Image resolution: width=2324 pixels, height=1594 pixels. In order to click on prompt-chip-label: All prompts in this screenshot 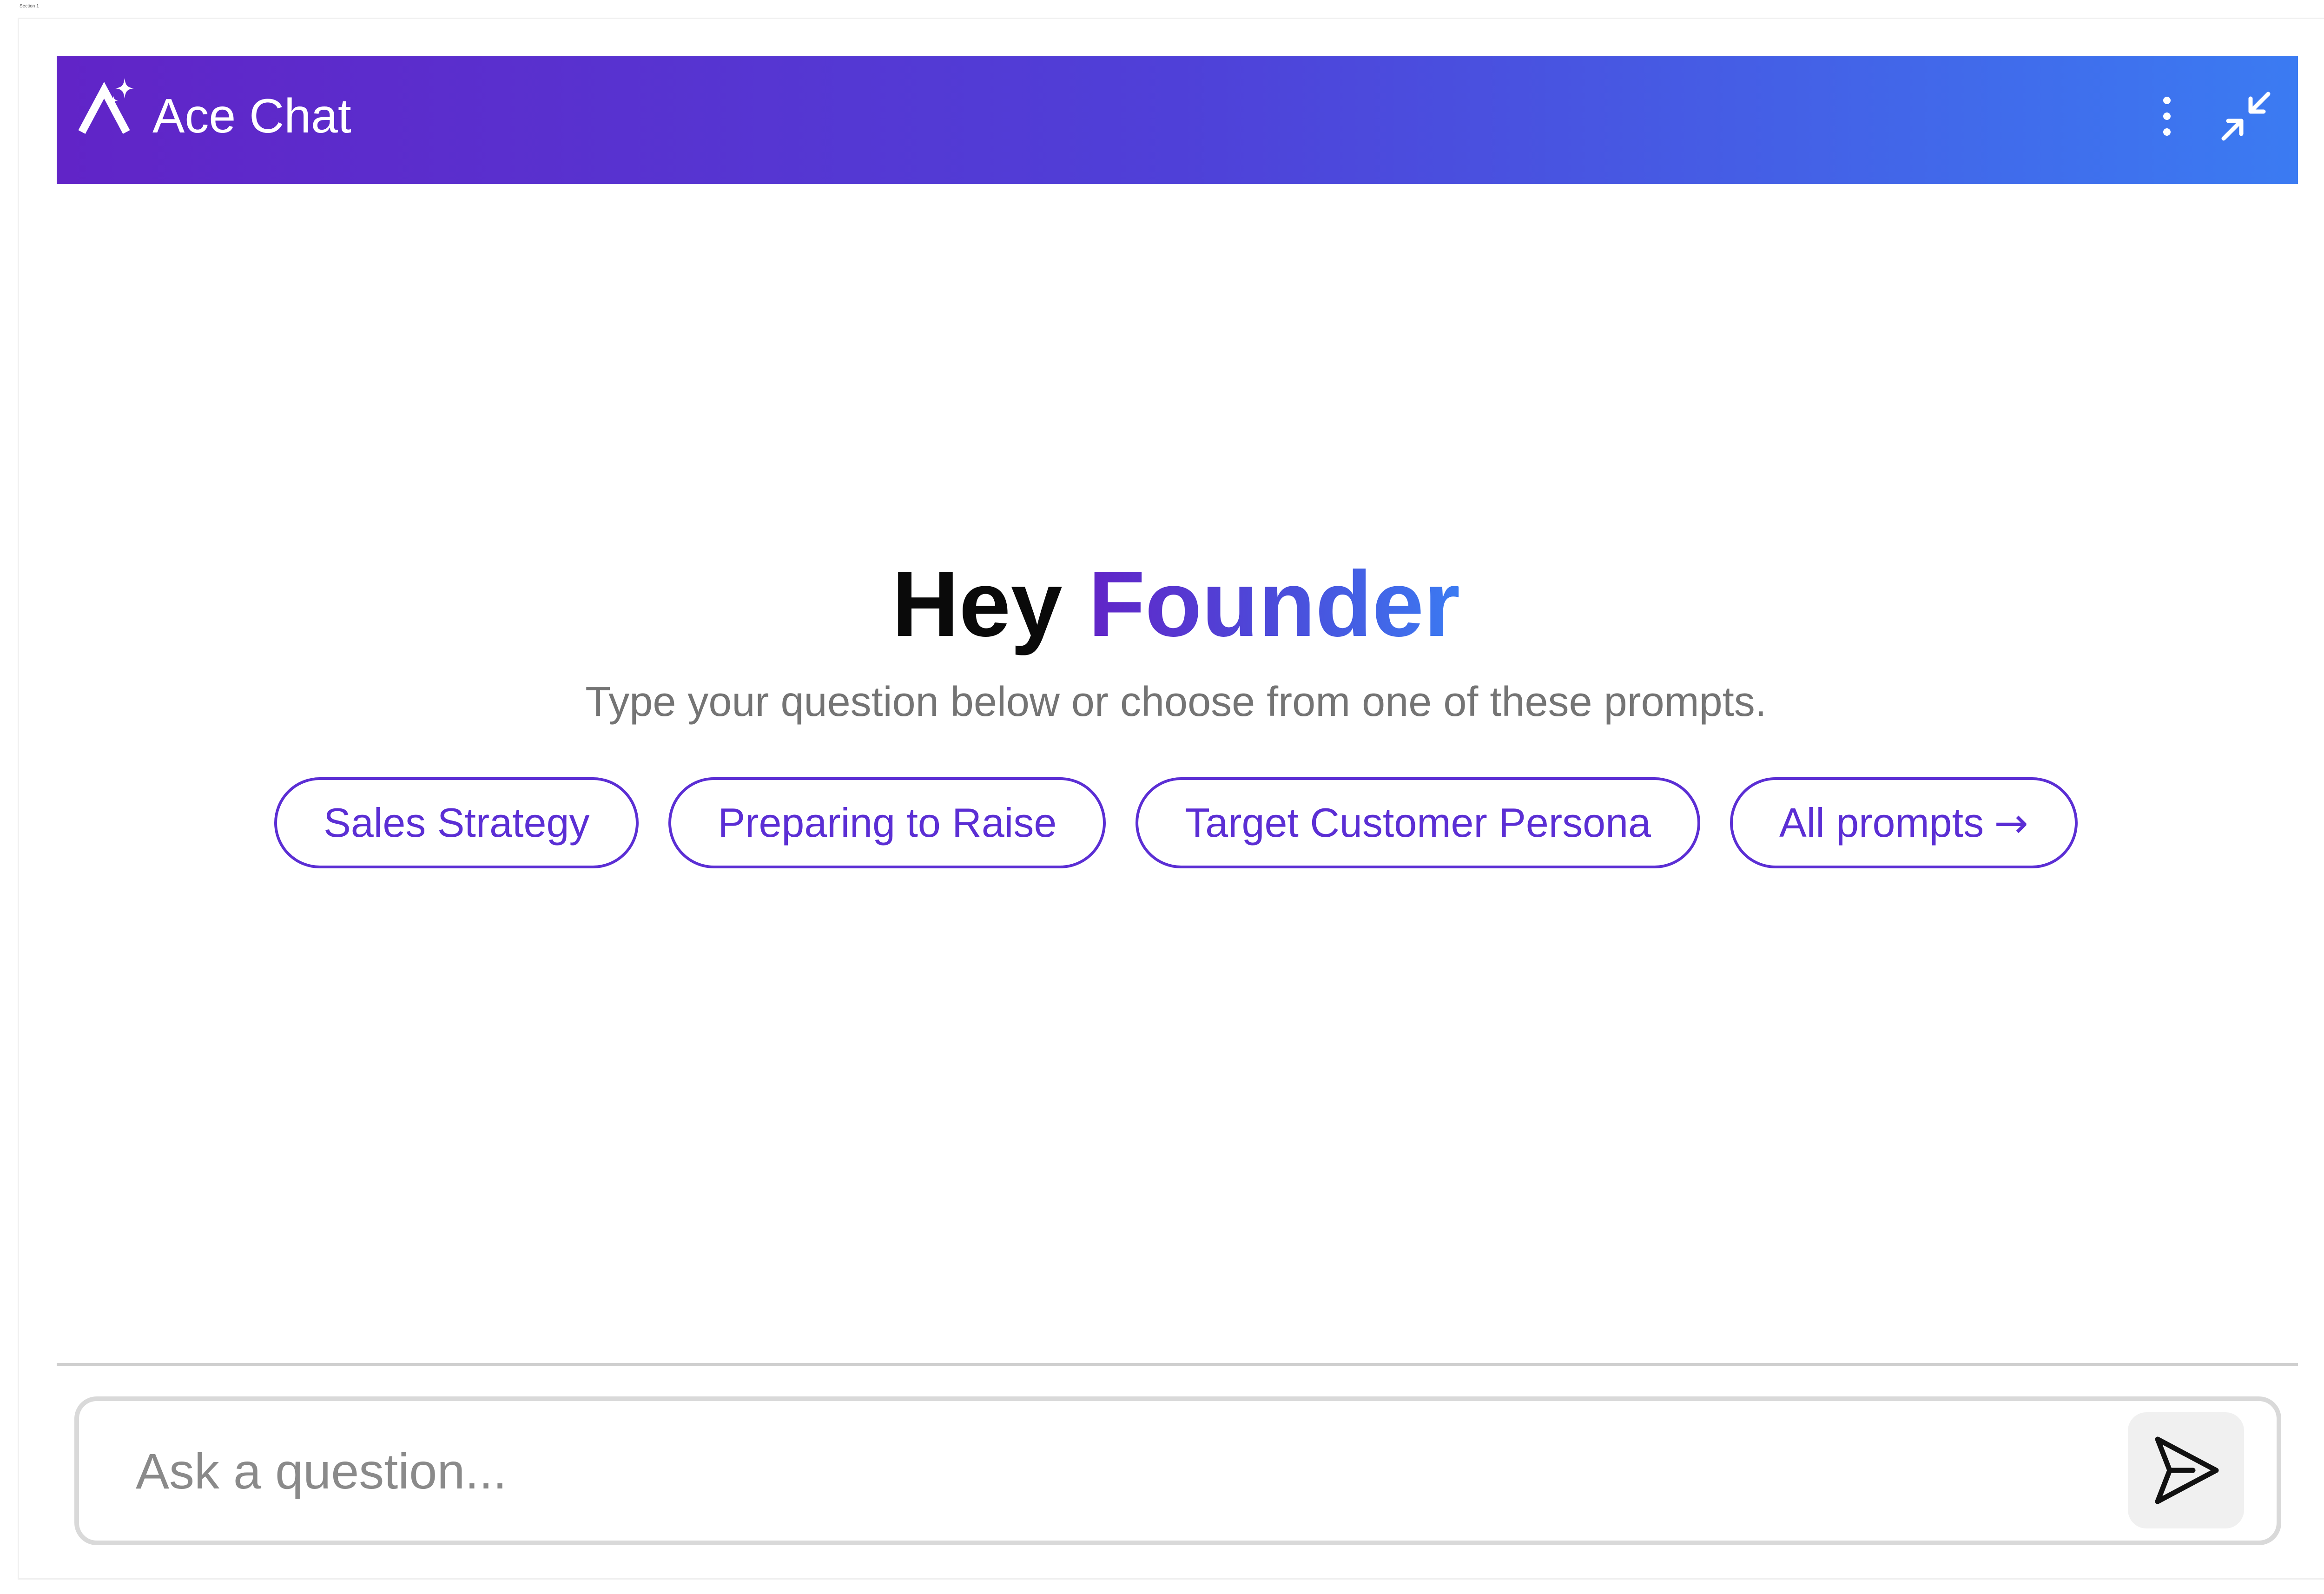, I will do `click(1881, 823)`.